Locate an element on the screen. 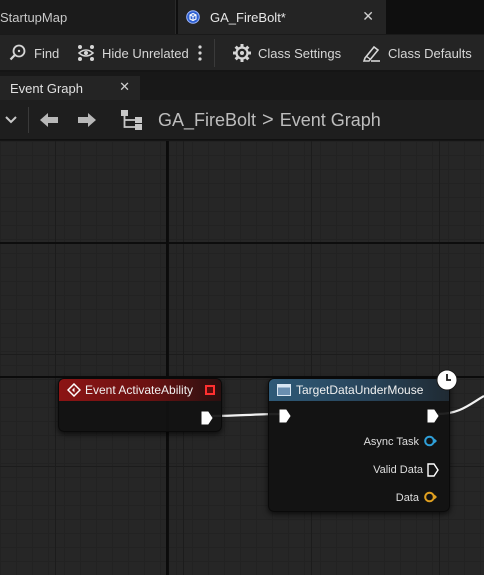  node-title: TargetDataUnderMouse is located at coordinates (360, 390).